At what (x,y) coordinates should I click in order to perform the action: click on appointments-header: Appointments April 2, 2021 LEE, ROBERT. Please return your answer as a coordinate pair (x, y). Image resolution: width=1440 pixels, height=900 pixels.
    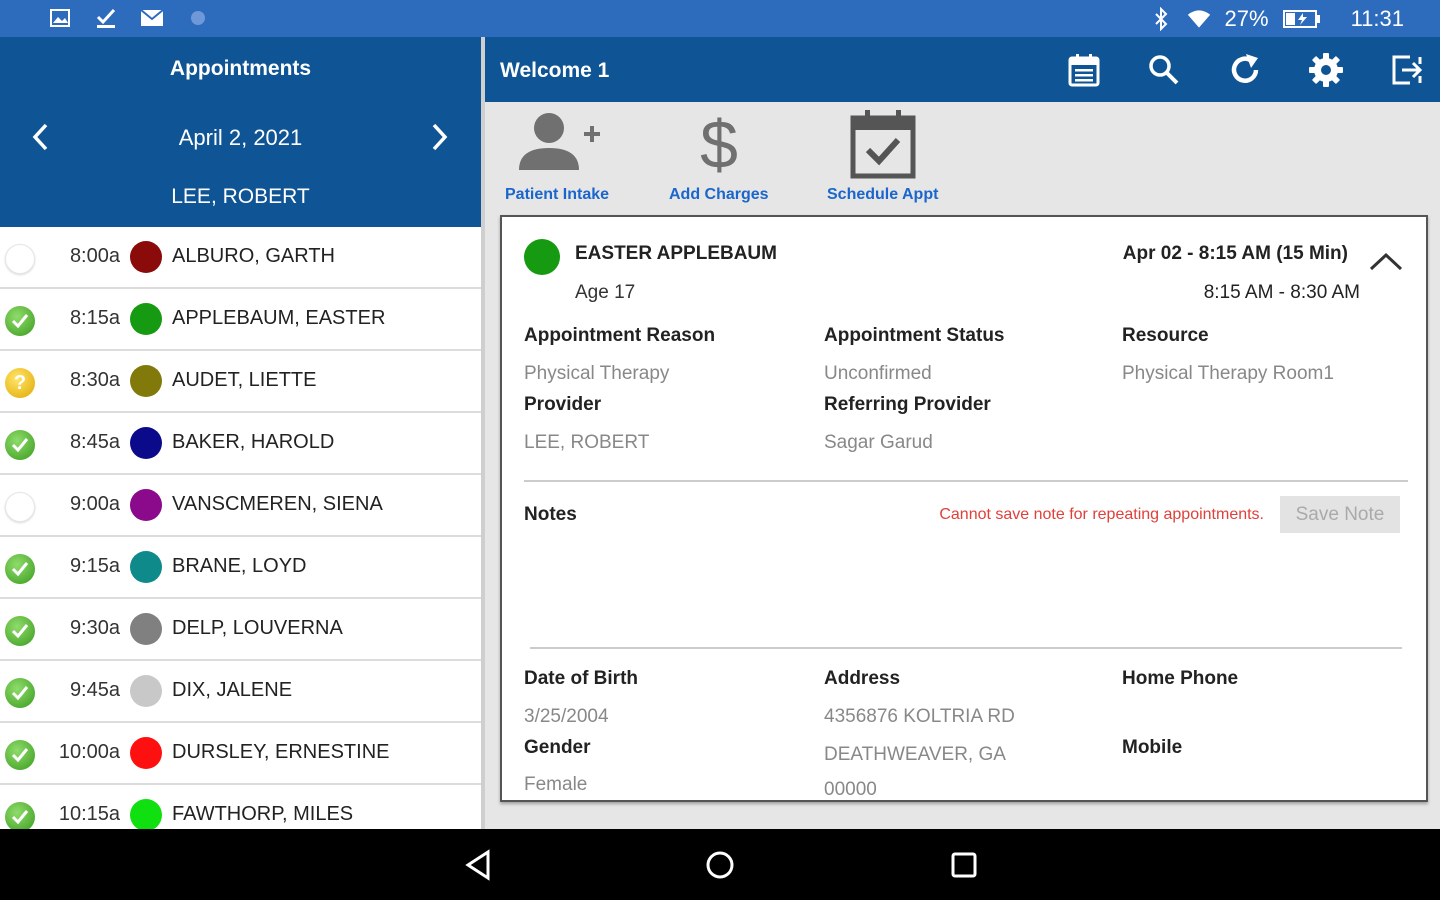
    Looking at the image, I should click on (240, 132).